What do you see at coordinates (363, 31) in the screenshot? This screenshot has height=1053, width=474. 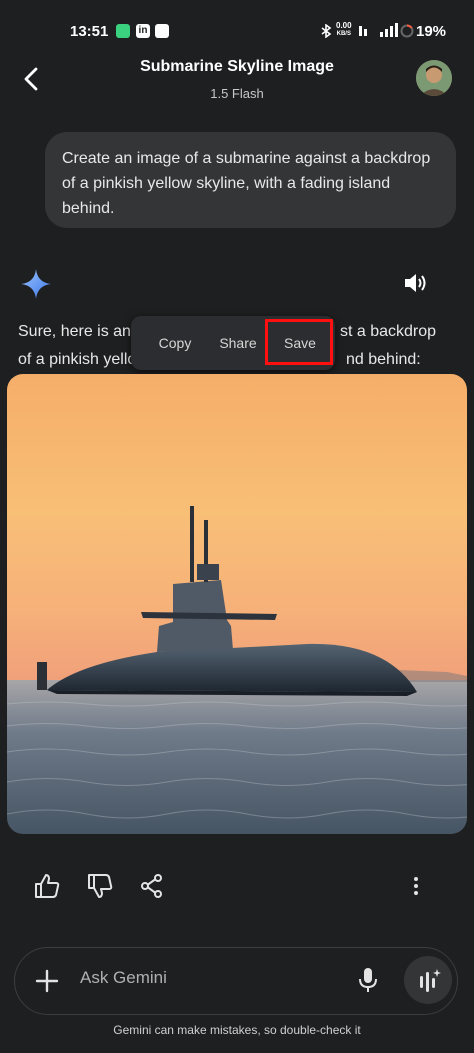 I see `volte-icon` at bounding box center [363, 31].